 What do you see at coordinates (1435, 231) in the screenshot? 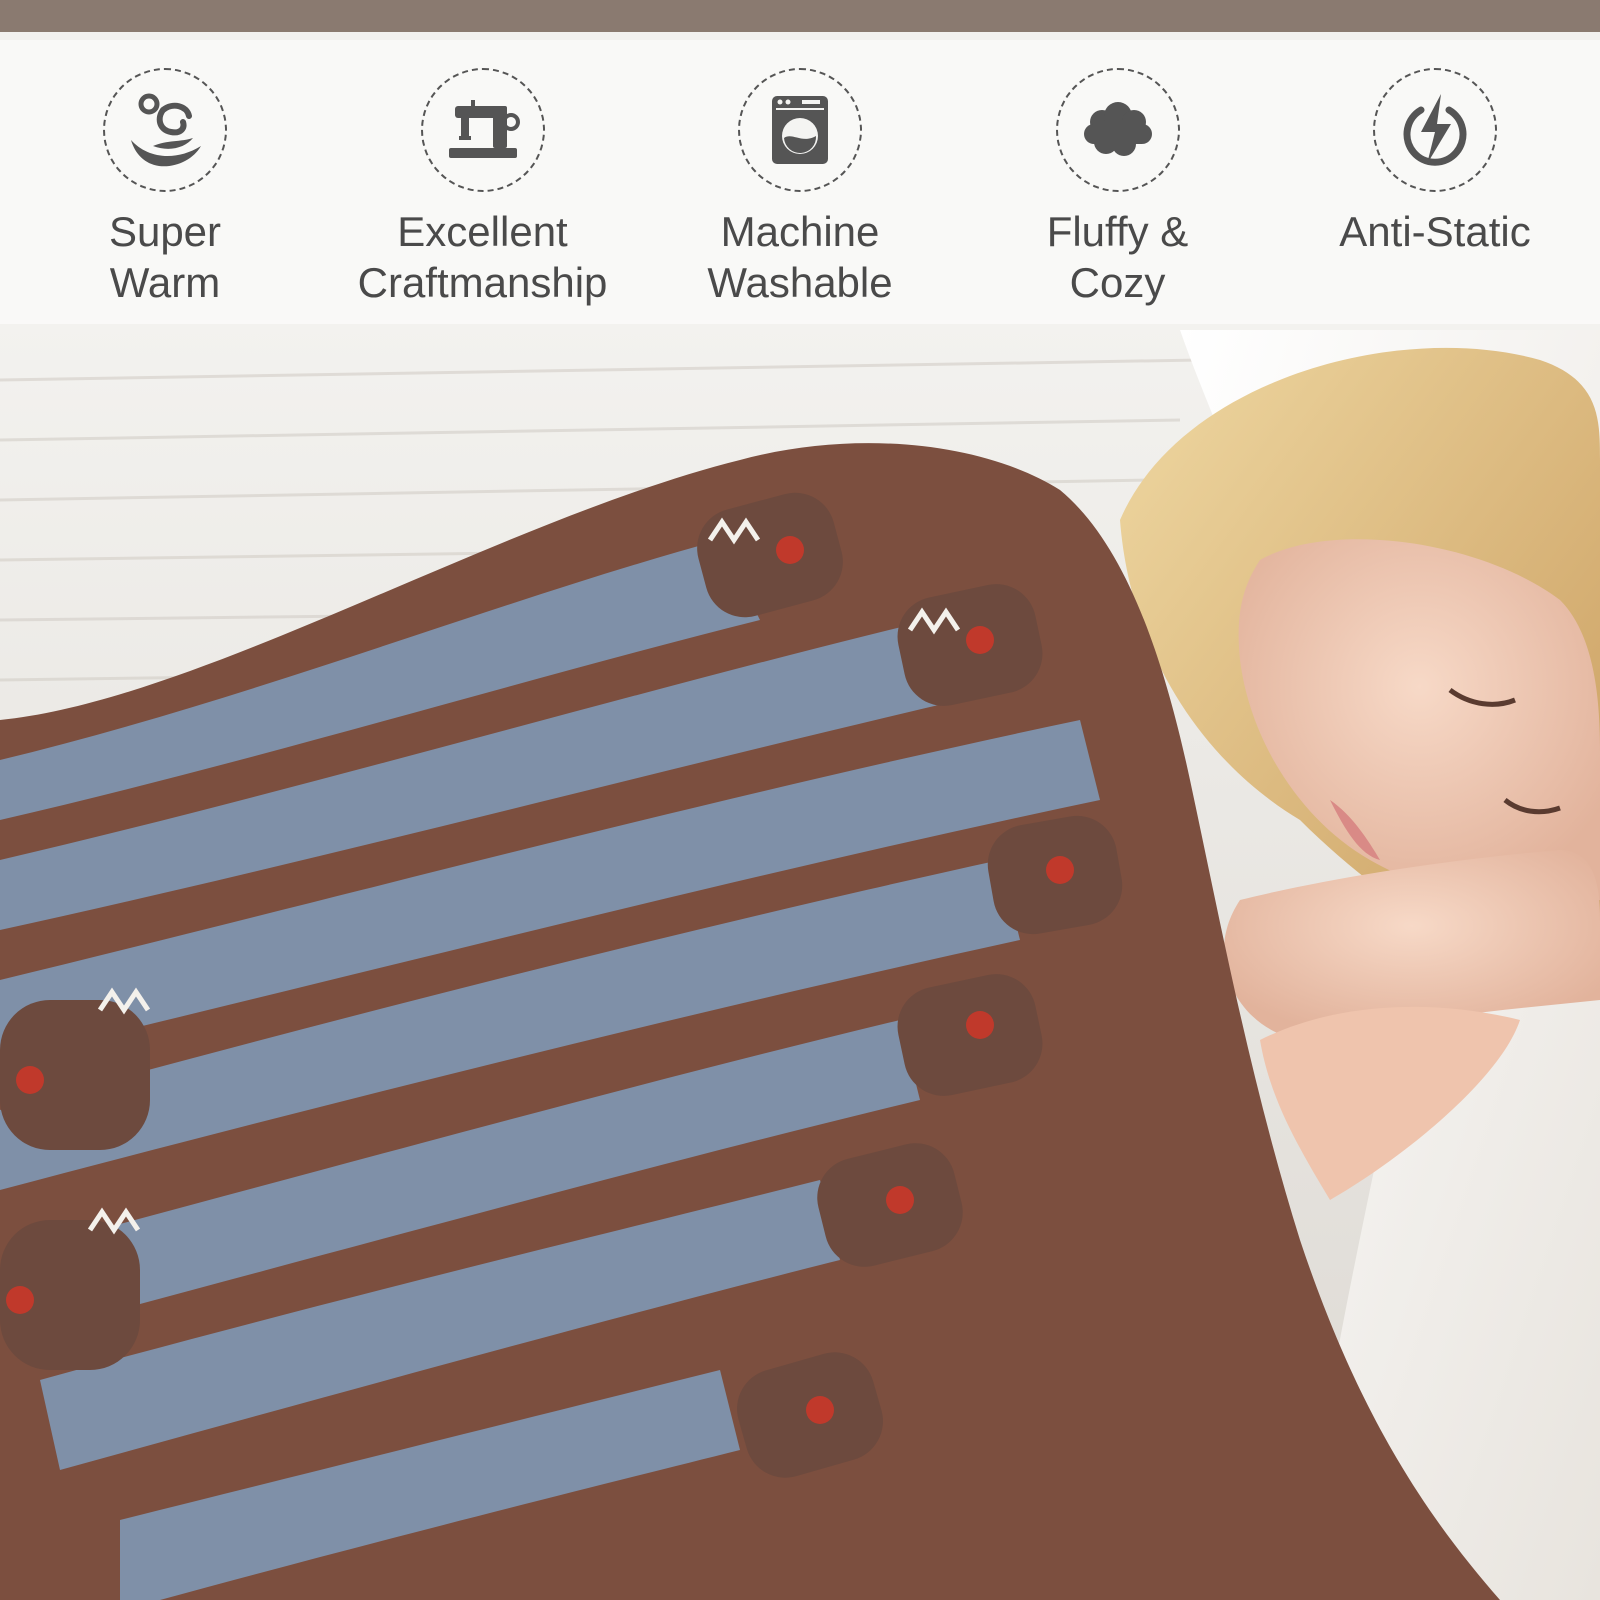
I see `feature-label: Anti-Static` at bounding box center [1435, 231].